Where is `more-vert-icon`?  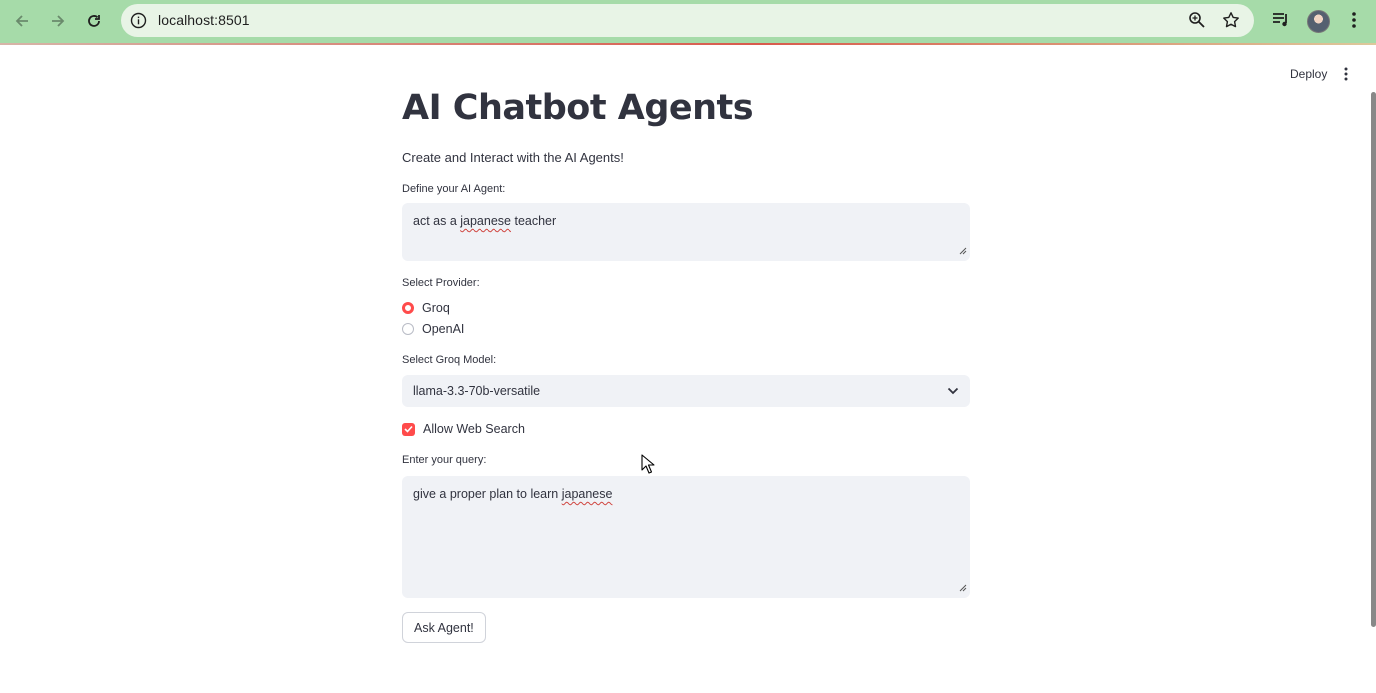
more-vert-icon is located at coordinates (1354, 22).